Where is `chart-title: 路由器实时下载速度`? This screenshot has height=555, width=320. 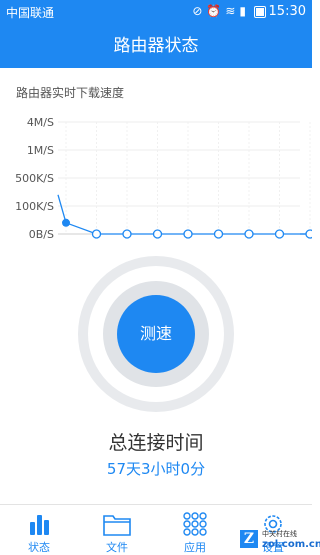
chart-title: 路由器实时下载速度 is located at coordinates (70, 93).